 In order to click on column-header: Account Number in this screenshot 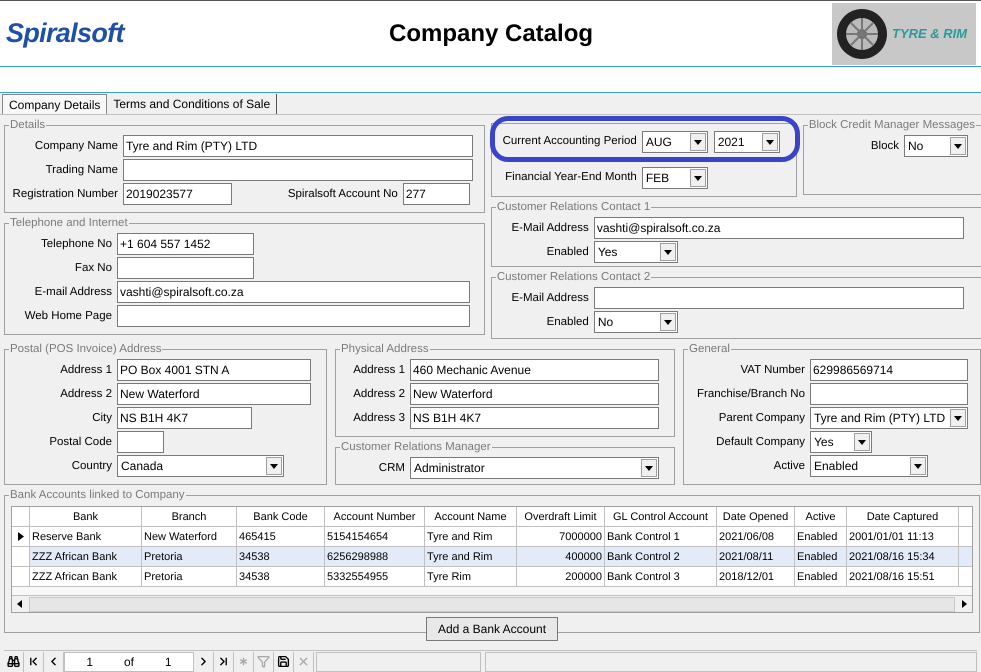, I will do `click(375, 516)`.